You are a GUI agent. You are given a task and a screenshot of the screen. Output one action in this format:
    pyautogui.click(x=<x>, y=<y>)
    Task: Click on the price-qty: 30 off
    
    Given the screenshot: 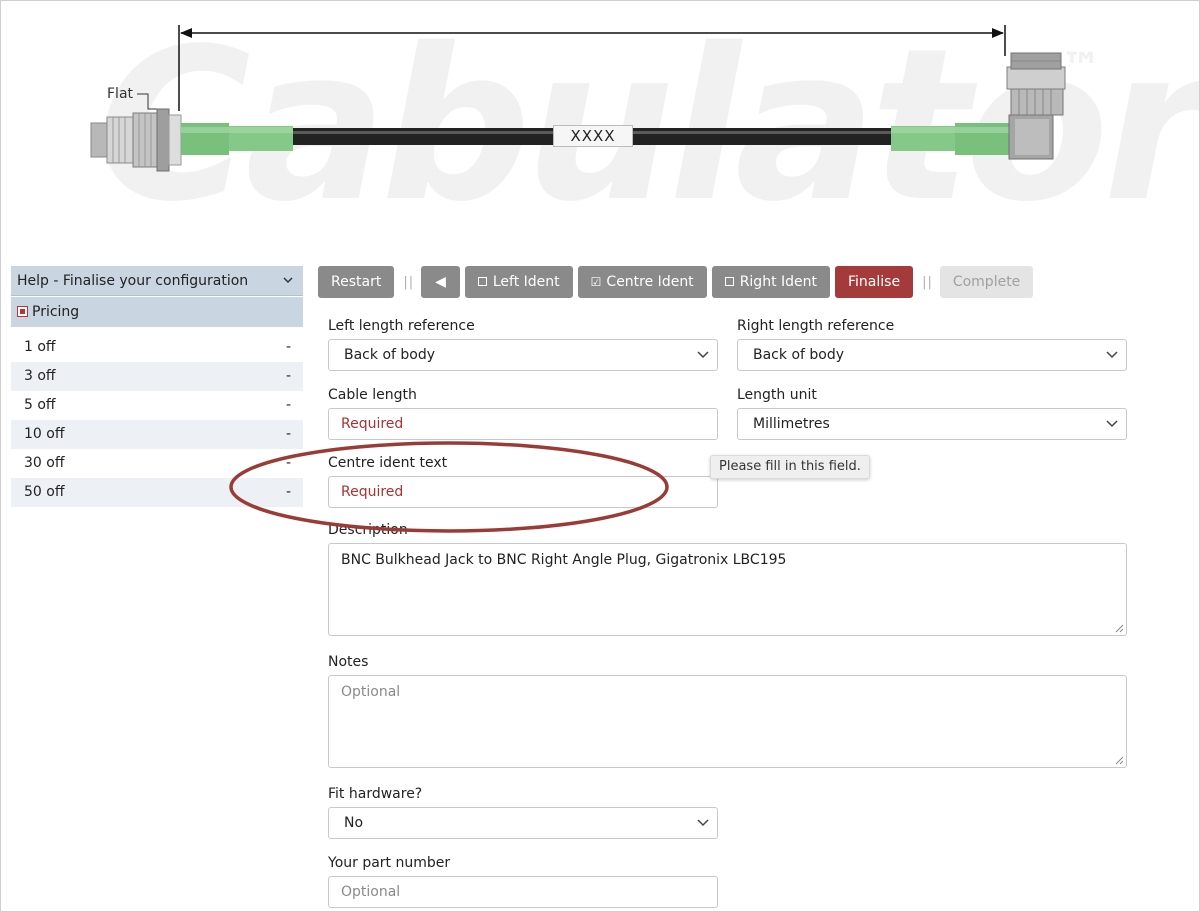 What is the action you would take?
    pyautogui.click(x=44, y=463)
    